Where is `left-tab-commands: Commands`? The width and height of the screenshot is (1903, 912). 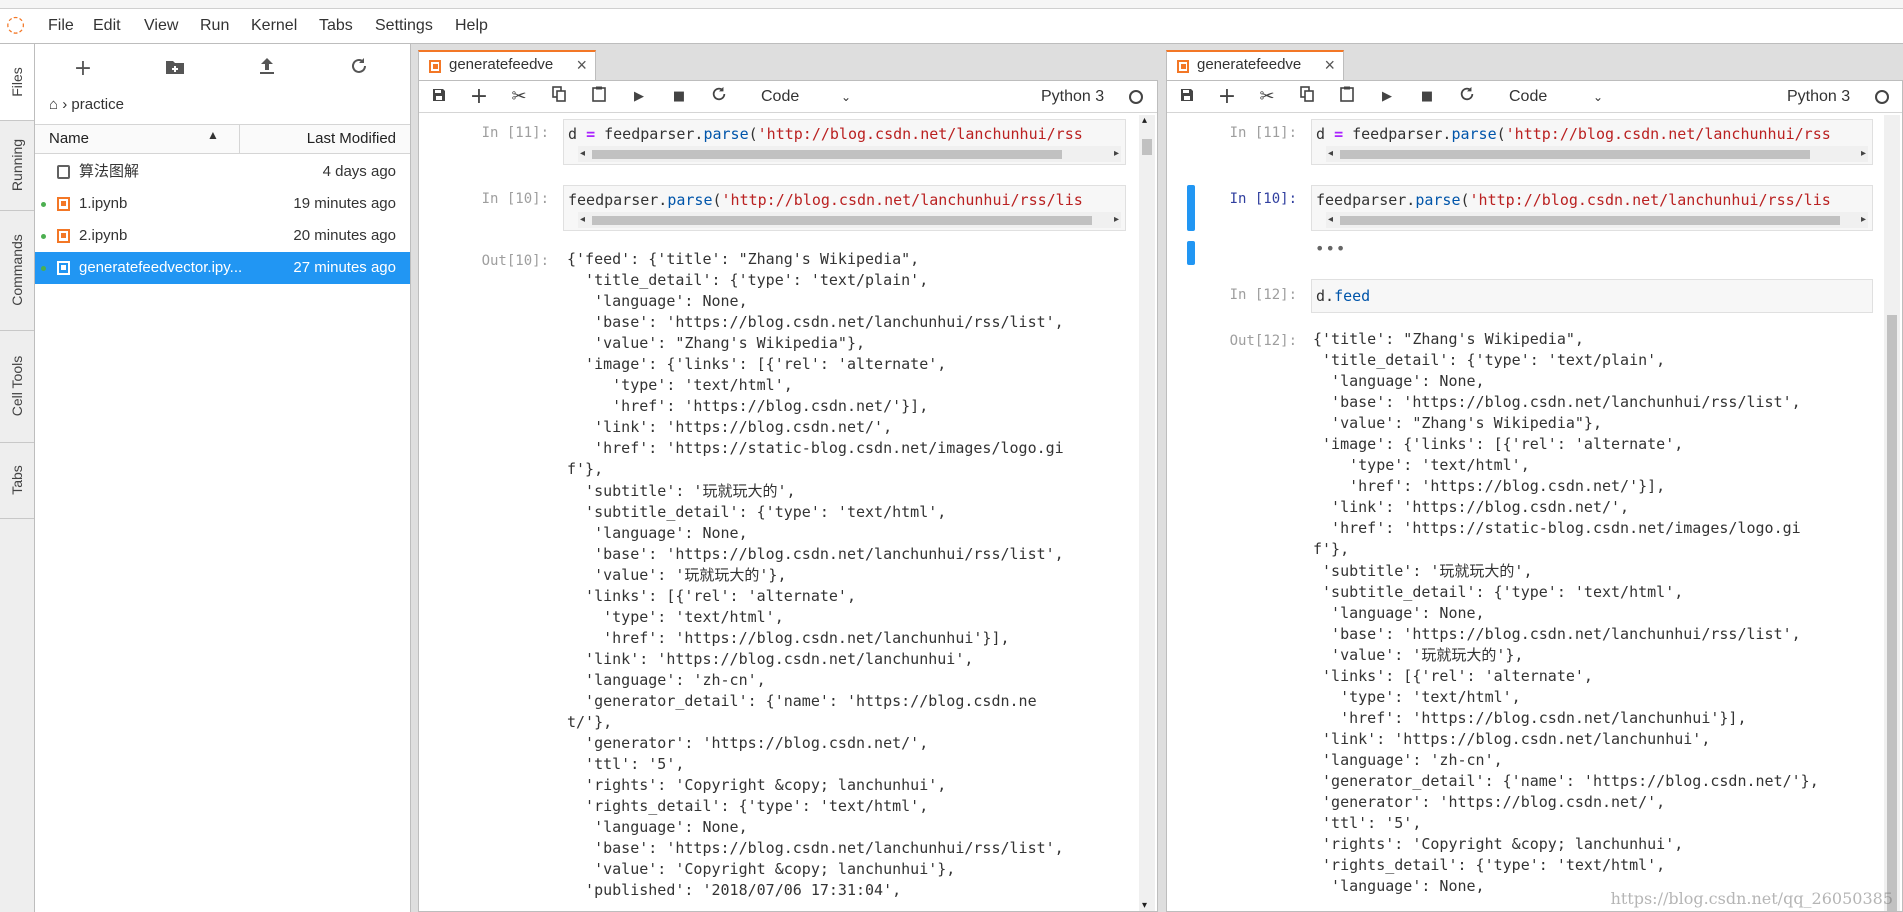
left-tab-commands: Commands is located at coordinates (17, 270).